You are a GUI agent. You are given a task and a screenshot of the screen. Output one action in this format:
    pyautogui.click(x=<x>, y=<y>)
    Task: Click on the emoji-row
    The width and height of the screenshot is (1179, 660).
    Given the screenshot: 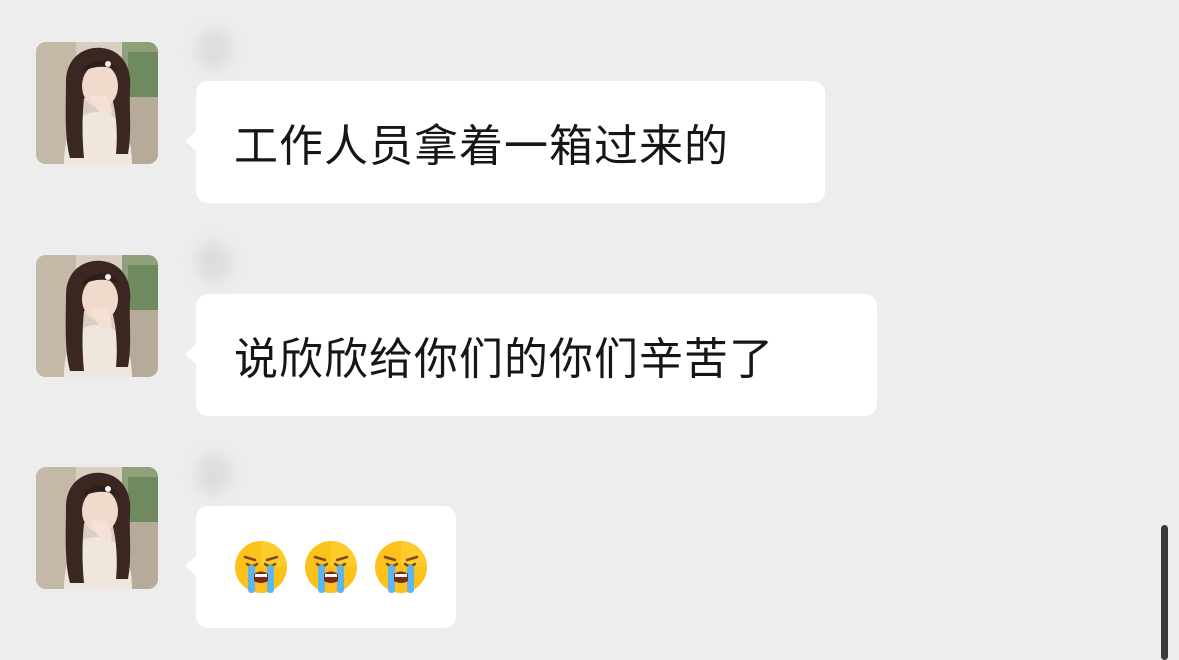 What is the action you would take?
    pyautogui.click(x=331, y=567)
    